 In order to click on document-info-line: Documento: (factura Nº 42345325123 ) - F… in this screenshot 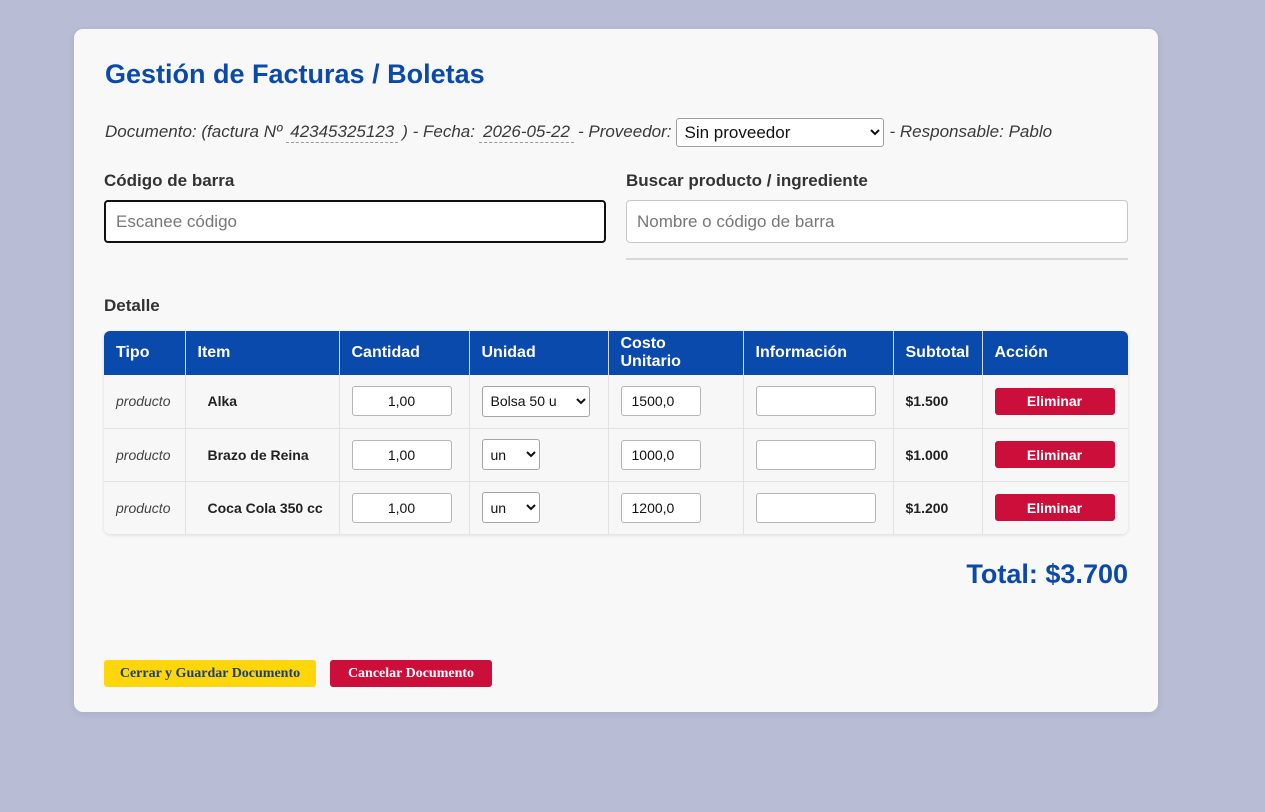, I will do `click(578, 132)`.